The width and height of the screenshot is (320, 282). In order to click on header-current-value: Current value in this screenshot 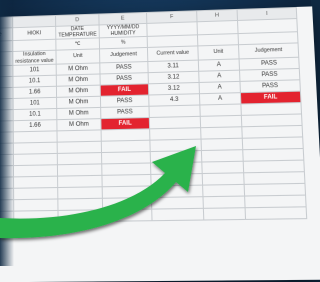, I will do `click(172, 54)`.